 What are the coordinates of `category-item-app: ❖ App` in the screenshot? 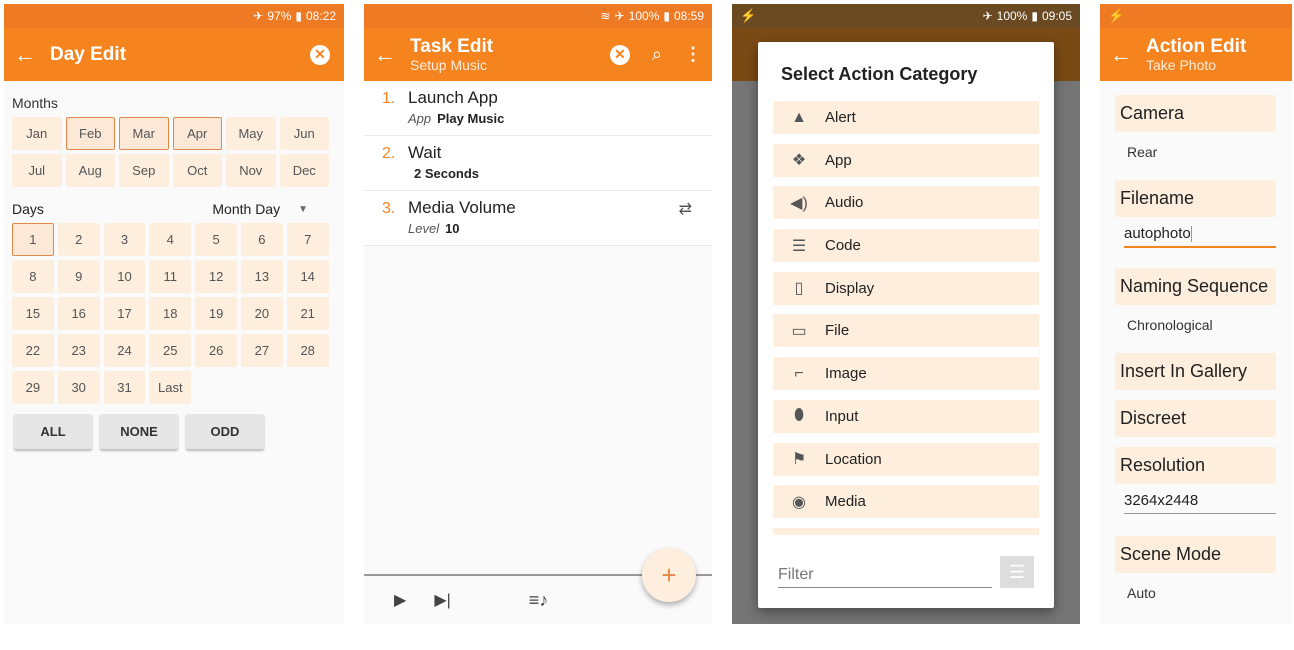 It's located at (906, 160).